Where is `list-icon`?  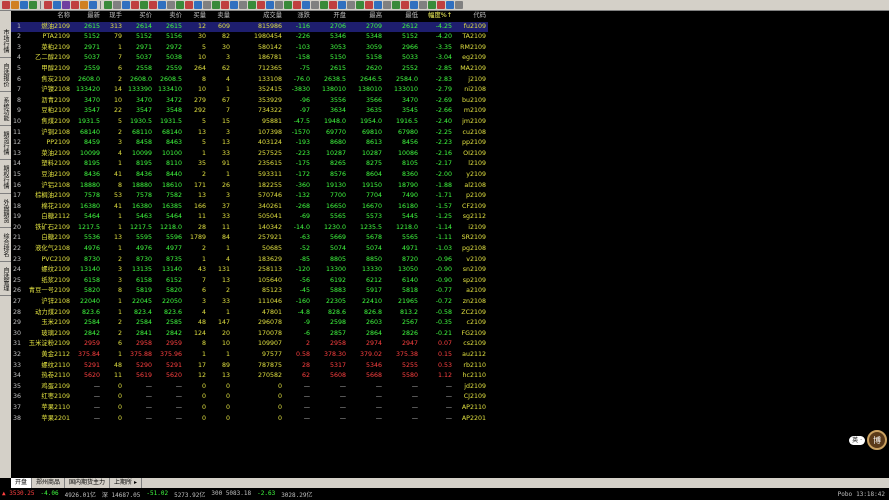 list-icon is located at coordinates (33, 5).